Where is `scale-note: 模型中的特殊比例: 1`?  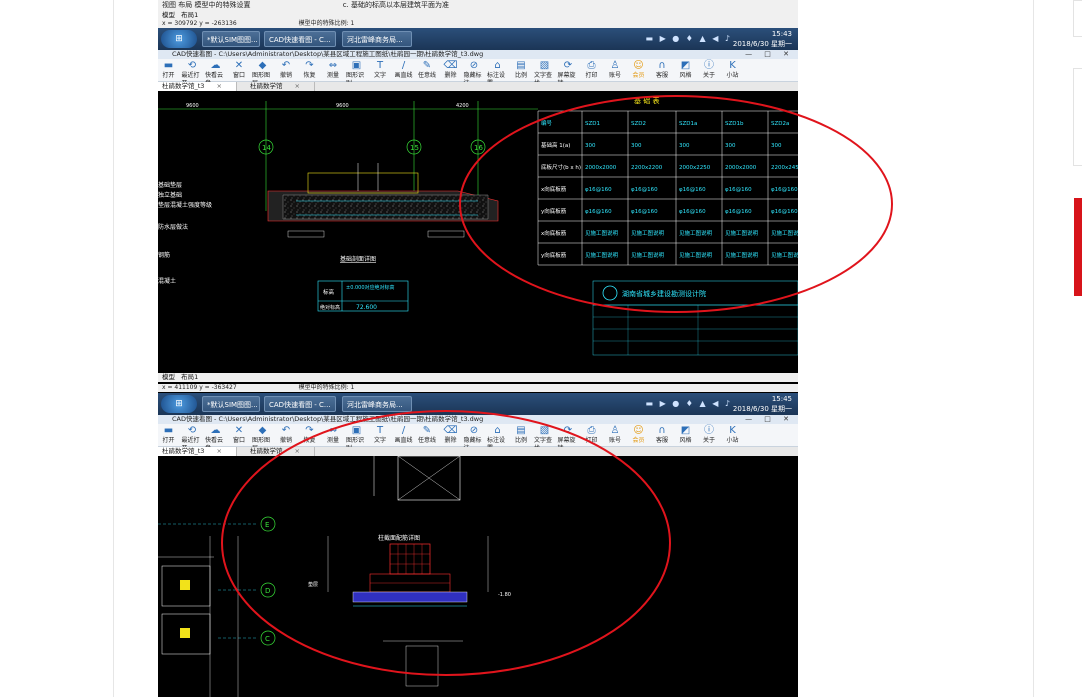 scale-note: 模型中的特殊比例: 1 is located at coordinates (326, 387).